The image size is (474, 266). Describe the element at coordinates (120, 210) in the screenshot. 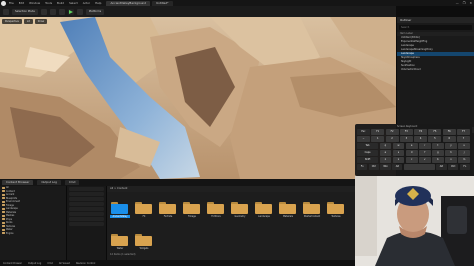

I see `folder-tile: AncientValley` at that location.